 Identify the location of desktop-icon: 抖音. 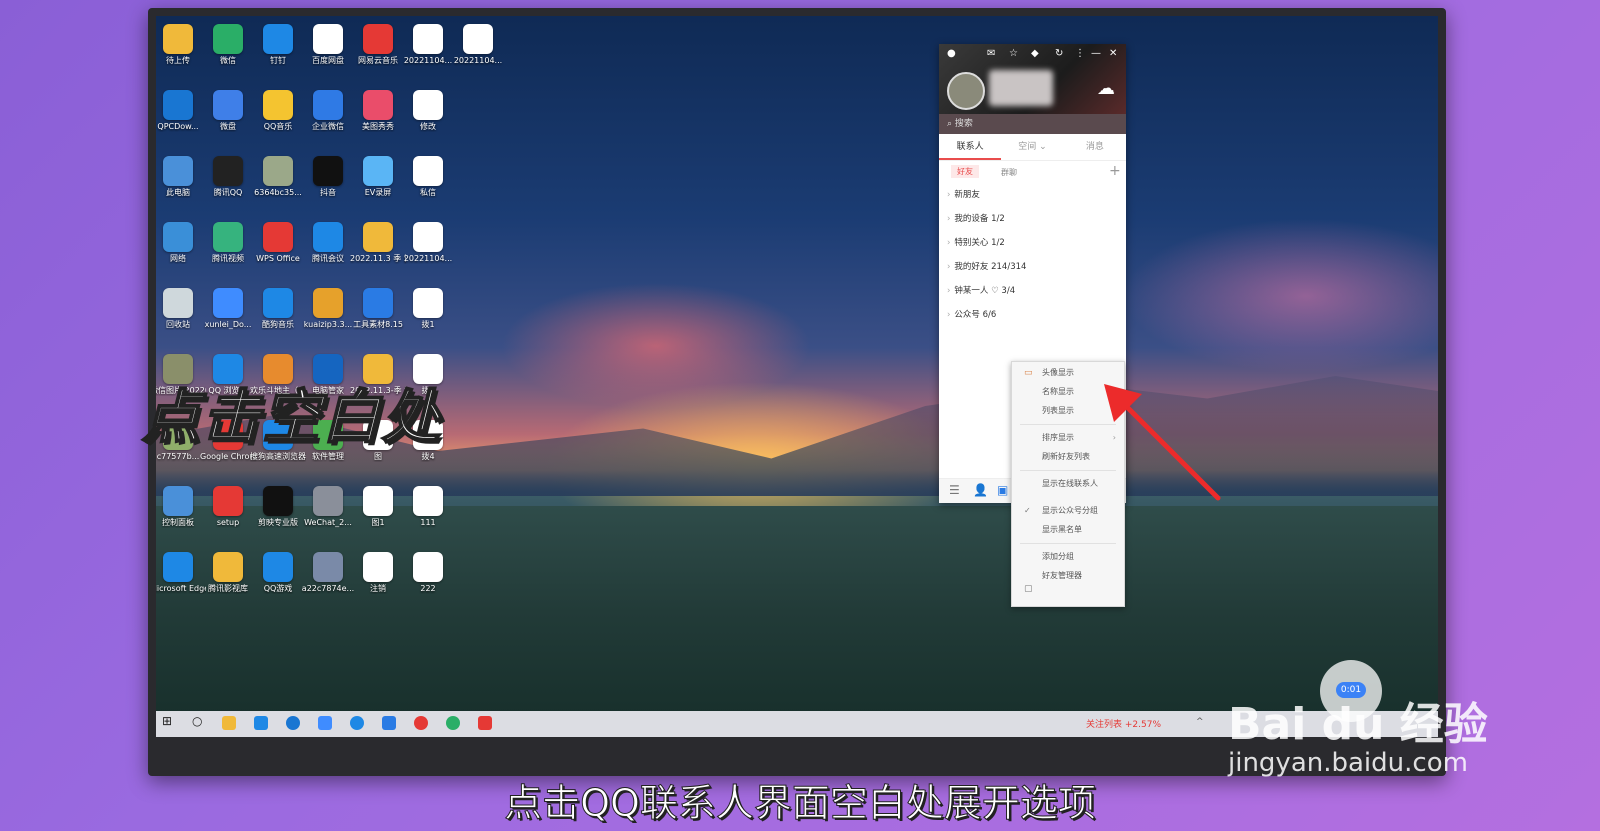
(328, 177).